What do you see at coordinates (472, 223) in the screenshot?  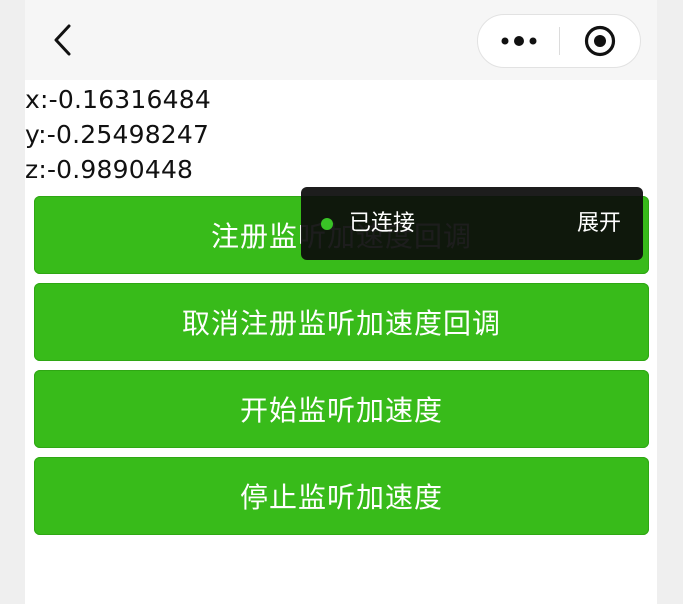 I see `connection-toast: 已连接 展开` at bounding box center [472, 223].